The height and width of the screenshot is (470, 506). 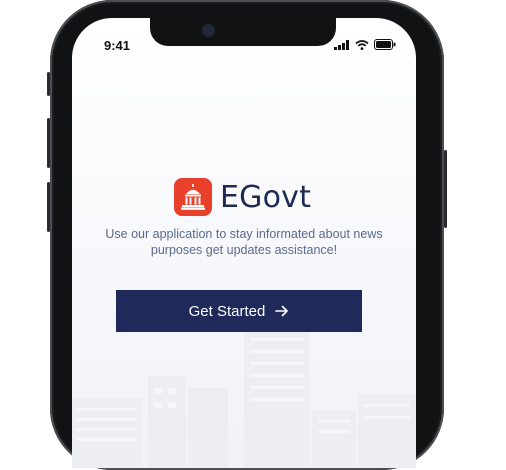 What do you see at coordinates (282, 311) in the screenshot?
I see `arrow-right-icon` at bounding box center [282, 311].